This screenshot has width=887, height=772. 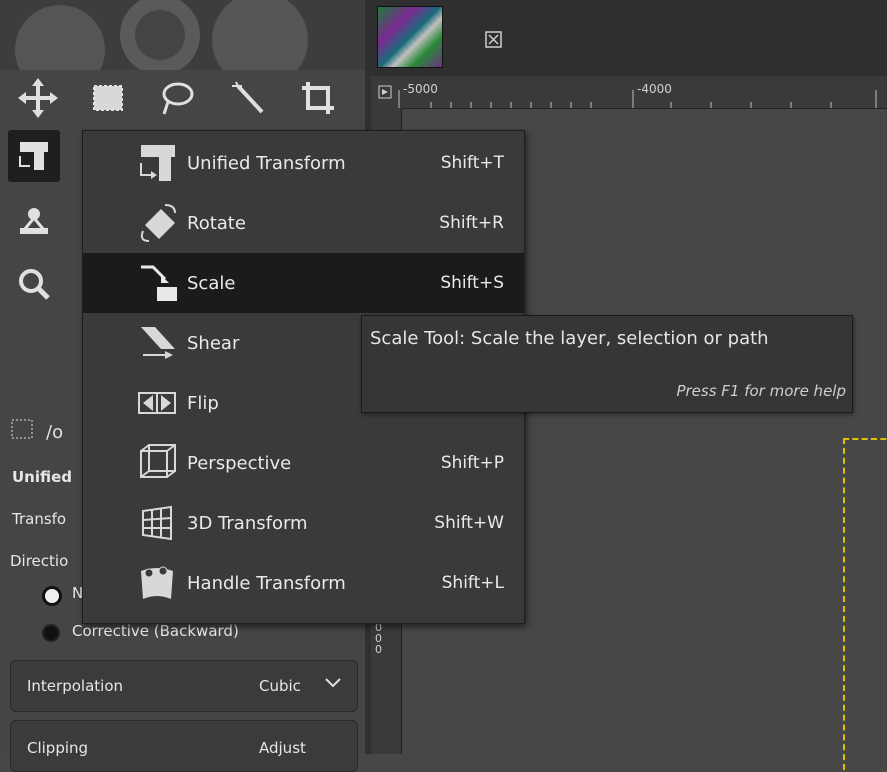 What do you see at coordinates (157, 223) in the screenshot?
I see `rotate-icon` at bounding box center [157, 223].